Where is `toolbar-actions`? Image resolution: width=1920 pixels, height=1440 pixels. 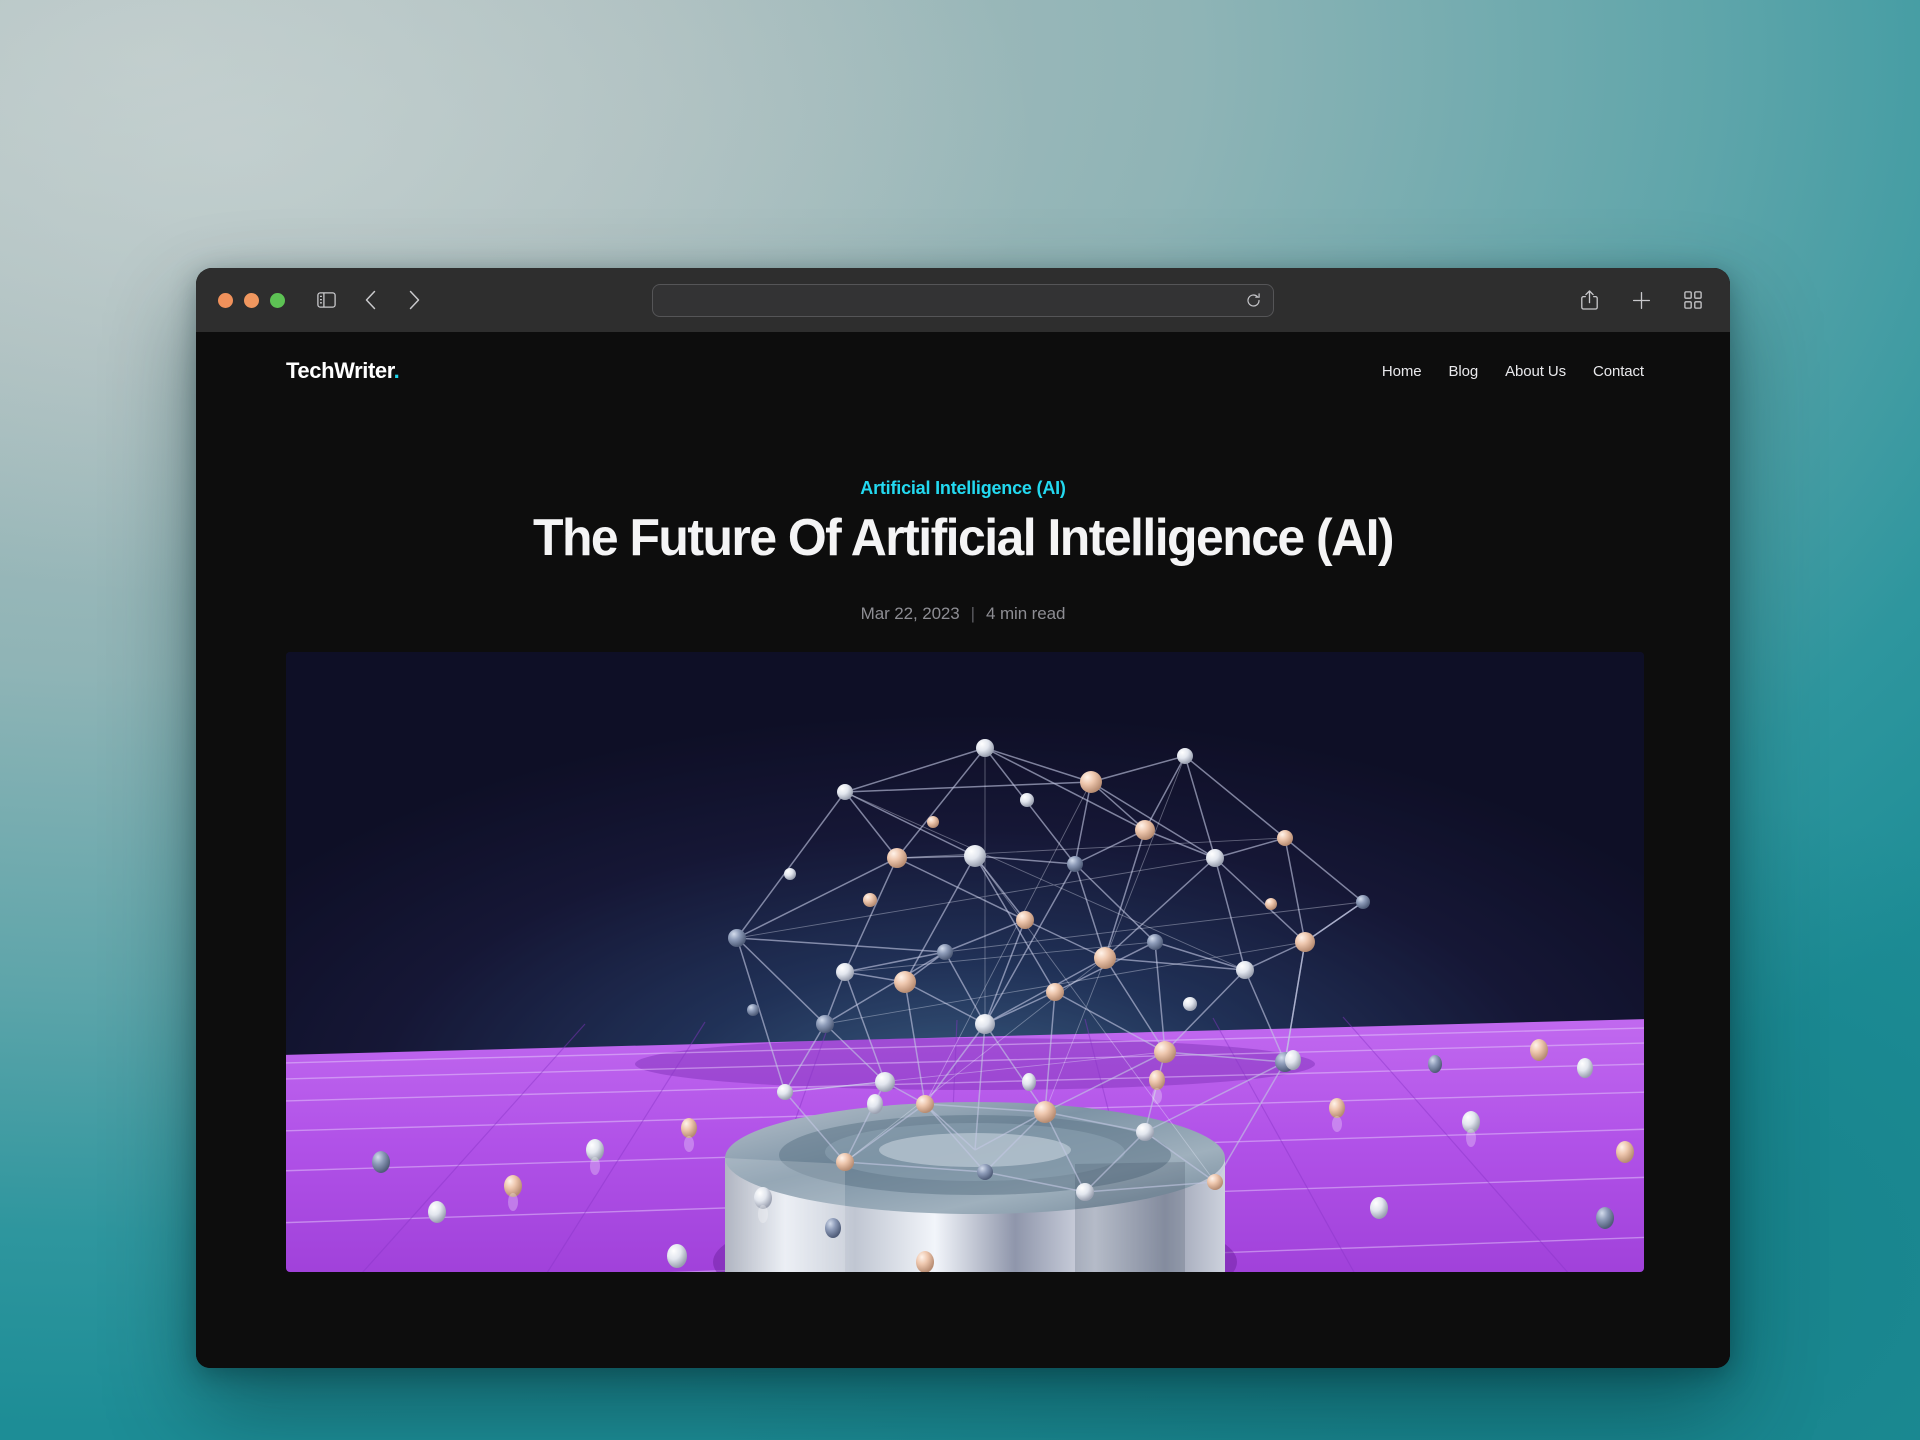 toolbar-actions is located at coordinates (1641, 300).